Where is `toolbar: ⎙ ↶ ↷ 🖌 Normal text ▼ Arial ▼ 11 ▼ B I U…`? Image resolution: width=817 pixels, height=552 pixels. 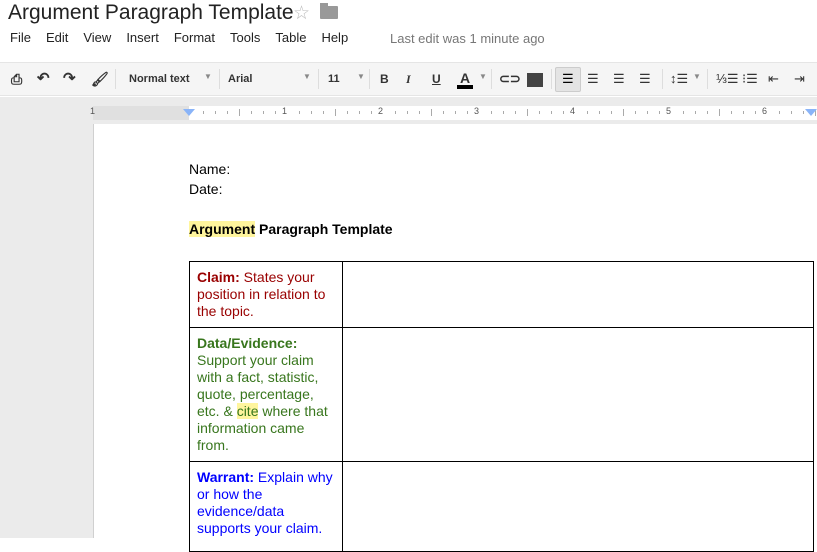
toolbar: ⎙ ↶ ↷ 🖌 Normal text ▼ Arial ▼ 11 ▼ B I U… is located at coordinates (408, 79).